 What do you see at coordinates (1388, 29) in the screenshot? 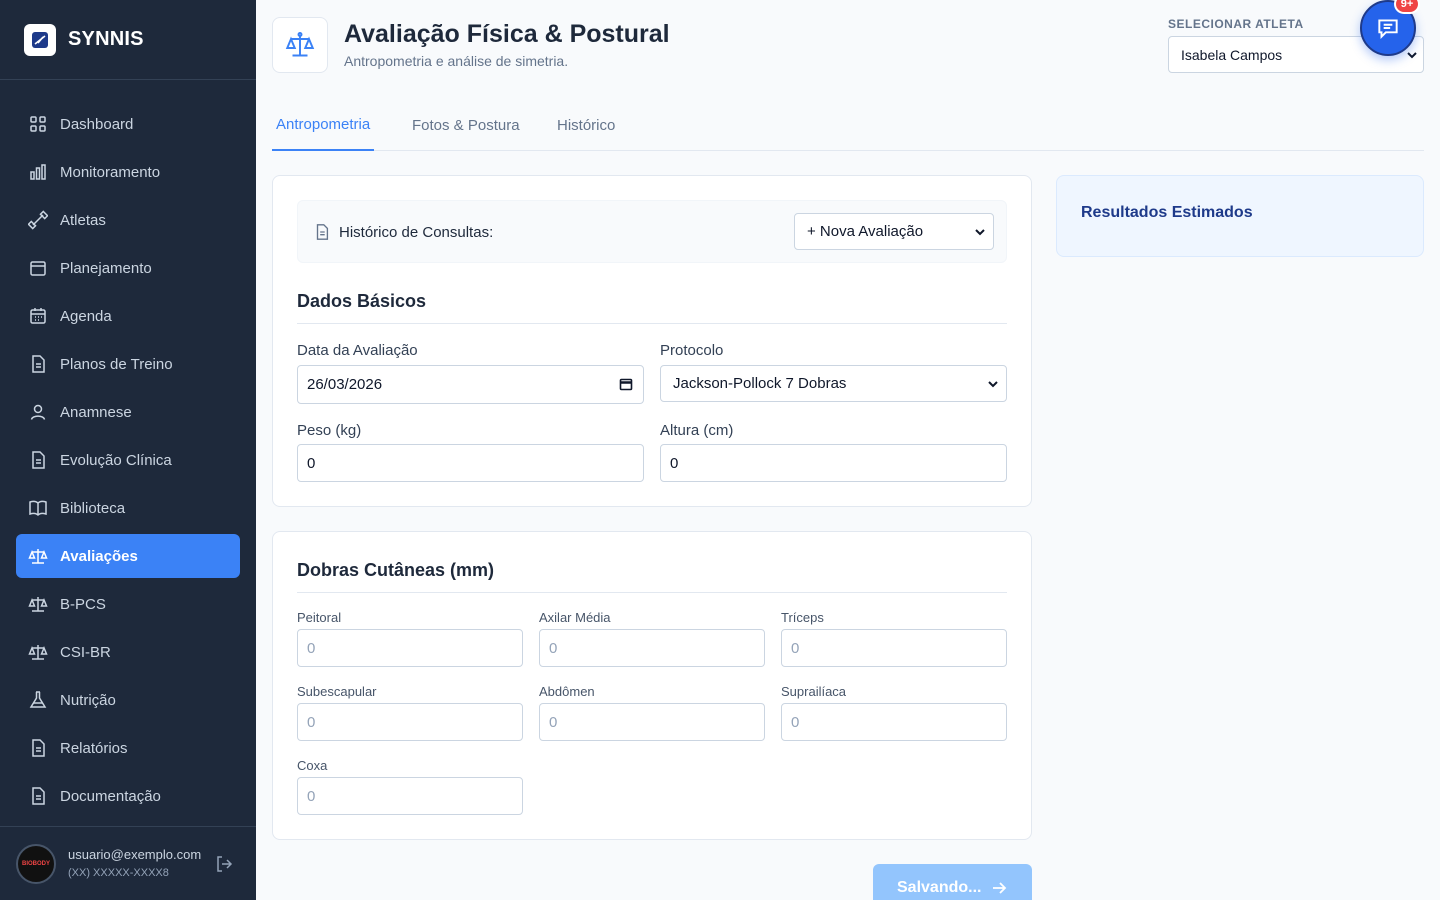
I see `chat-icon` at bounding box center [1388, 29].